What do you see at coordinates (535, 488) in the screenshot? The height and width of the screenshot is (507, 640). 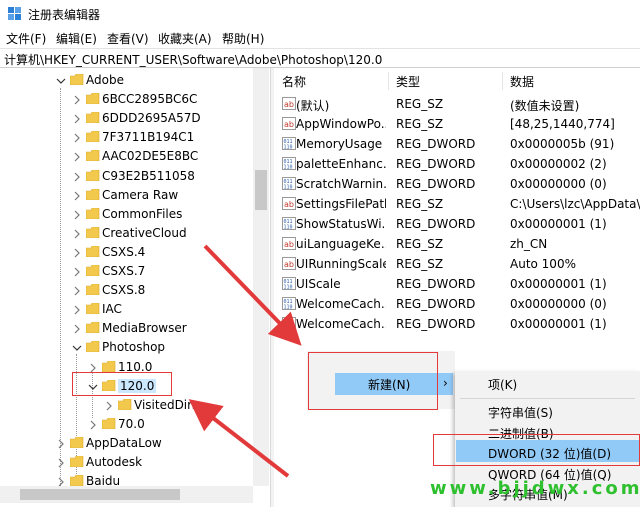 I see `watermark: www.bjjdwx.com` at bounding box center [535, 488].